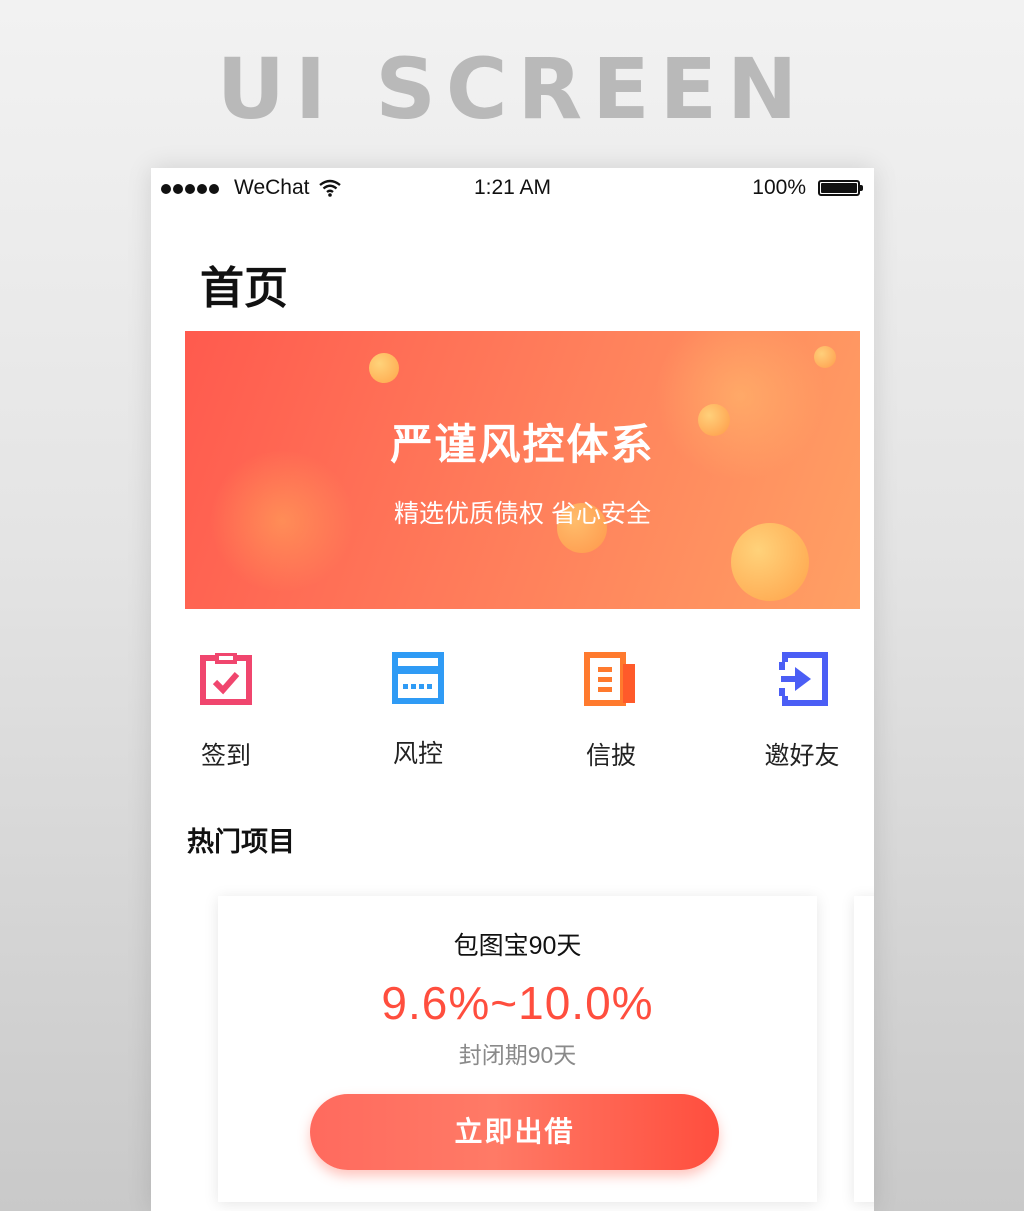 The image size is (1024, 1211). Describe the element at coordinates (418, 711) in the screenshot. I see `action-risk-control: 风控` at that location.